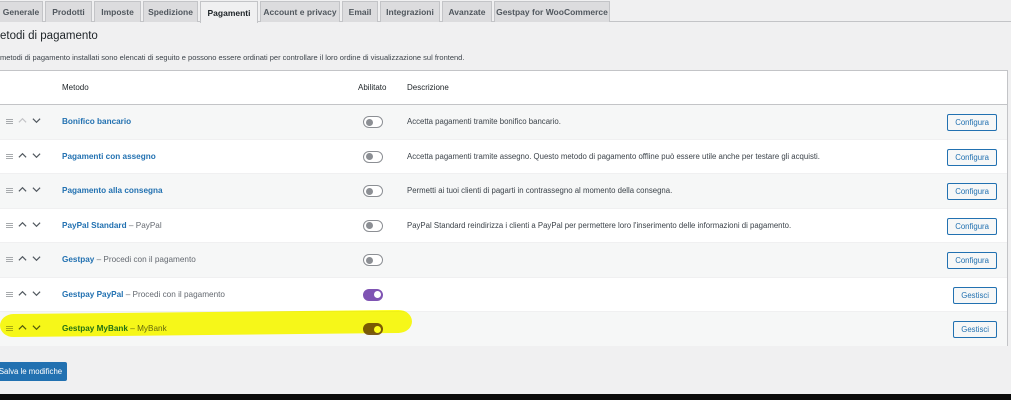 Image resolution: width=1011 pixels, height=400 pixels. What do you see at coordinates (68, 11) in the screenshot?
I see `tab-prodotti: Prodotti` at bounding box center [68, 11].